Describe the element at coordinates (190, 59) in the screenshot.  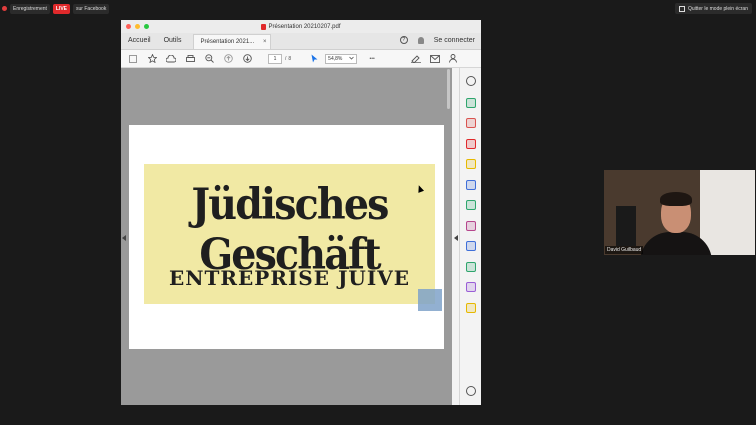
I see `print-icon` at that location.